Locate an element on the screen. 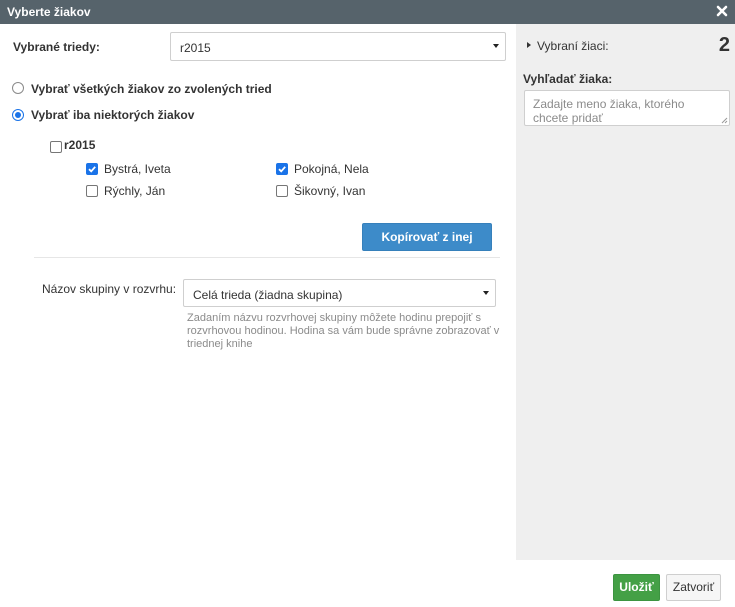  selected-count: 2 is located at coordinates (724, 45).